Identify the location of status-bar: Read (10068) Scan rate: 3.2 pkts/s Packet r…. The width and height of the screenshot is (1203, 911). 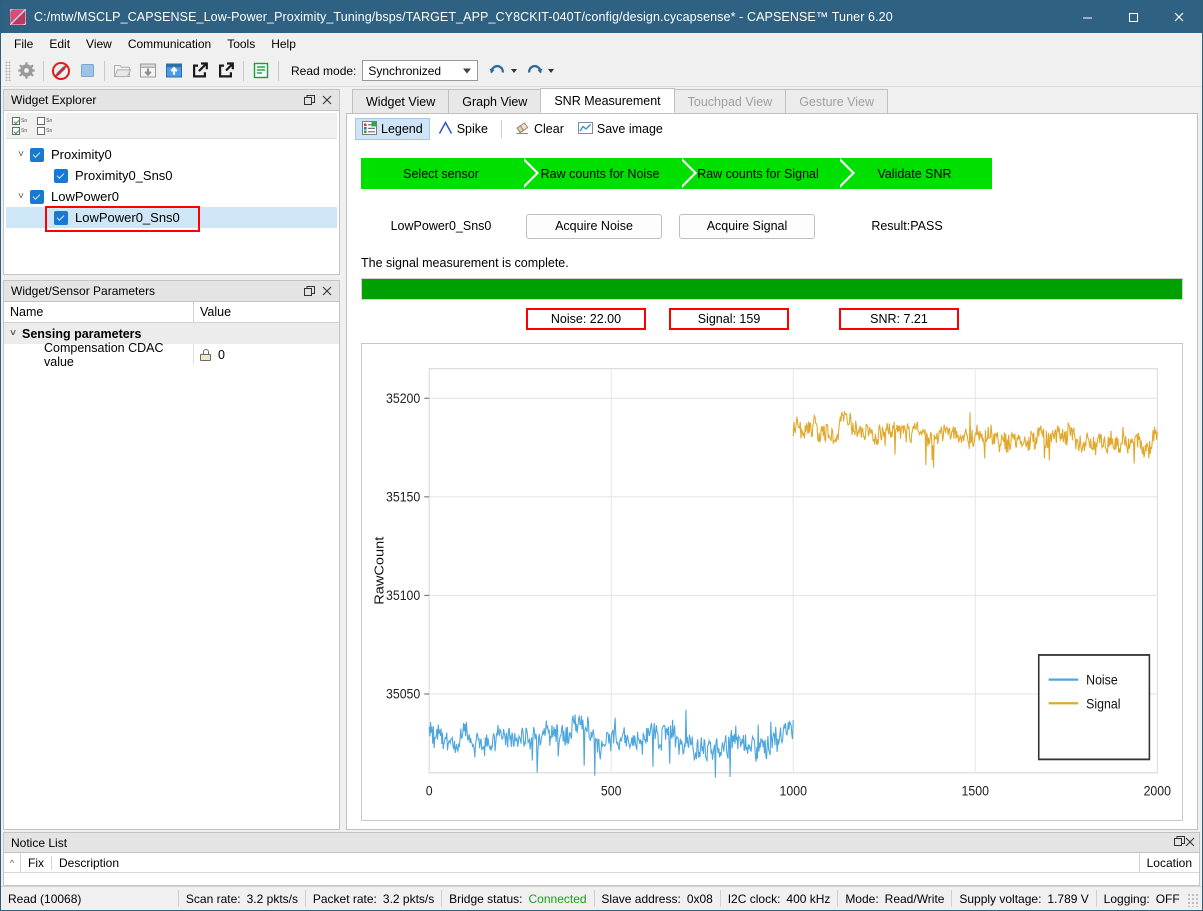
(601, 898).